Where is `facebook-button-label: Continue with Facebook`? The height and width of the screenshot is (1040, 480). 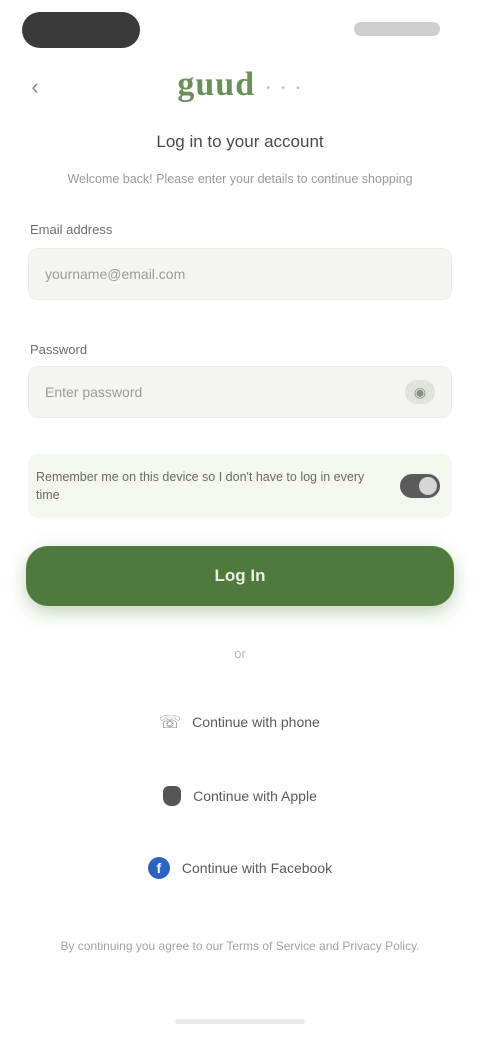
facebook-button-label: Continue with Facebook is located at coordinates (257, 868).